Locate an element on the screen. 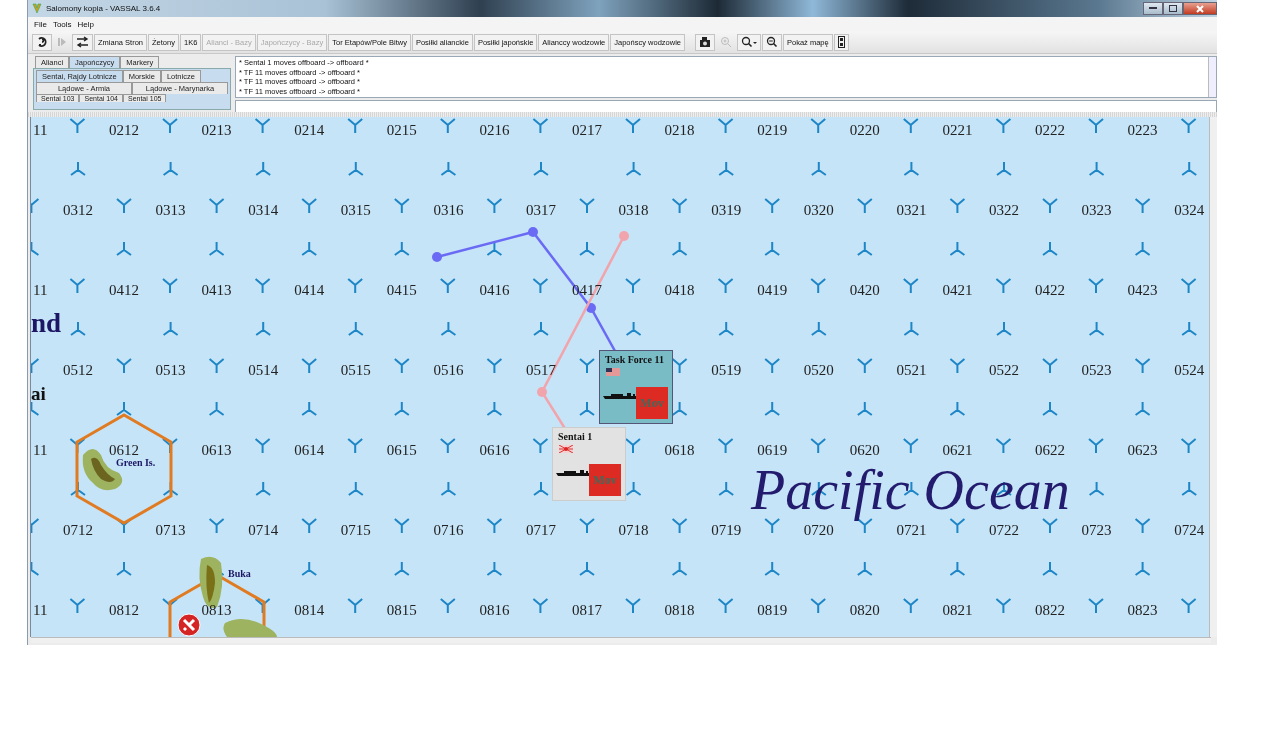  maximize-button is located at coordinates (1173, 8).